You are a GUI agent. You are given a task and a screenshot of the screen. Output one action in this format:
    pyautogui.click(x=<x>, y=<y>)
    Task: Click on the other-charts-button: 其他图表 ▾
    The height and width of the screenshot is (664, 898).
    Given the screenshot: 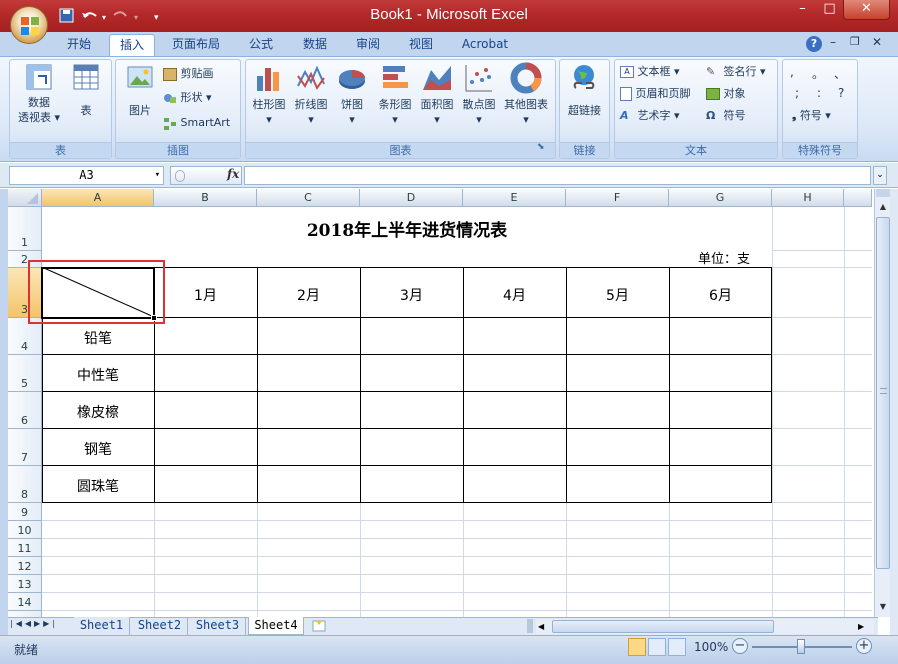 What is the action you would take?
    pyautogui.click(x=526, y=98)
    